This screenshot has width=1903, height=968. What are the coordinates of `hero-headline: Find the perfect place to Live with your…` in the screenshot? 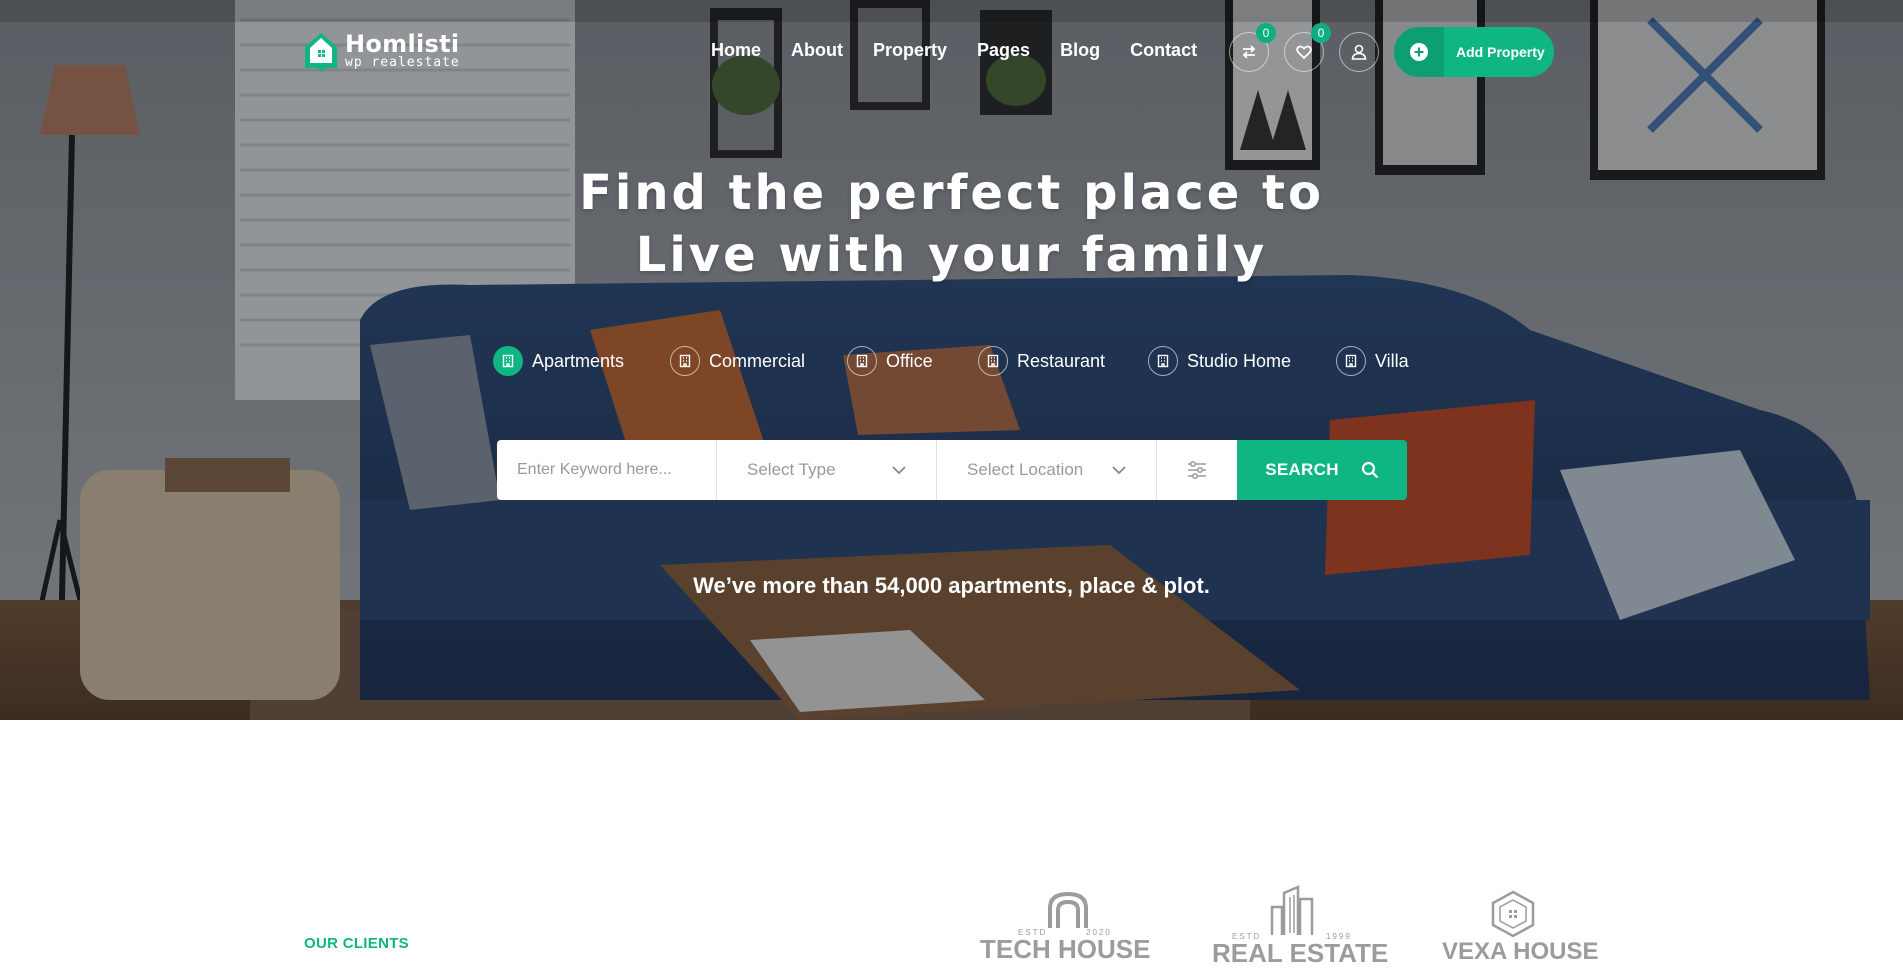 It's located at (951, 224).